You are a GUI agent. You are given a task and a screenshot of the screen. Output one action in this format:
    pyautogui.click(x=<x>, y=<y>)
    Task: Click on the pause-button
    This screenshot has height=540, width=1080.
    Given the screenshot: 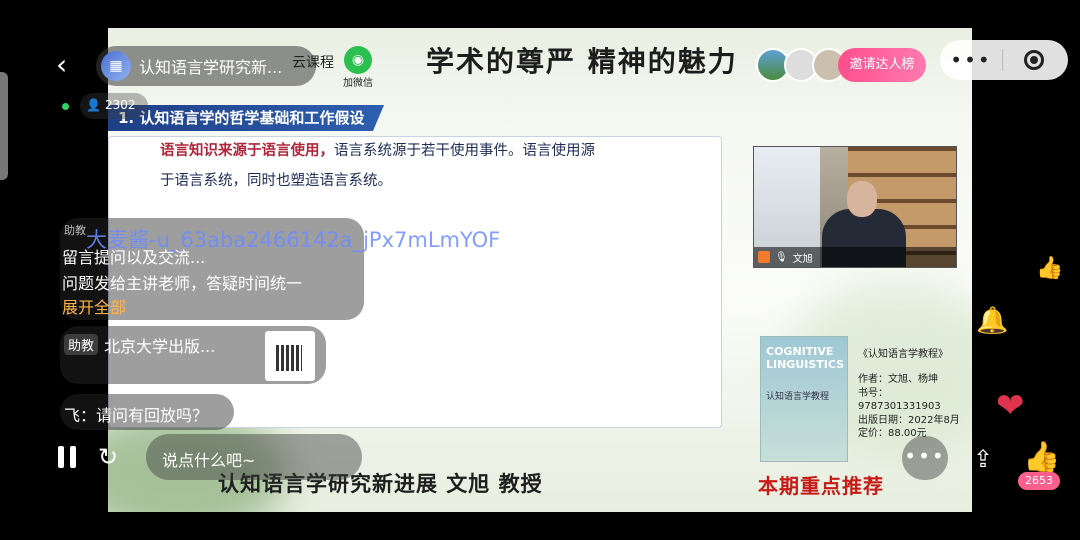 What is the action you would take?
    pyautogui.click(x=68, y=457)
    